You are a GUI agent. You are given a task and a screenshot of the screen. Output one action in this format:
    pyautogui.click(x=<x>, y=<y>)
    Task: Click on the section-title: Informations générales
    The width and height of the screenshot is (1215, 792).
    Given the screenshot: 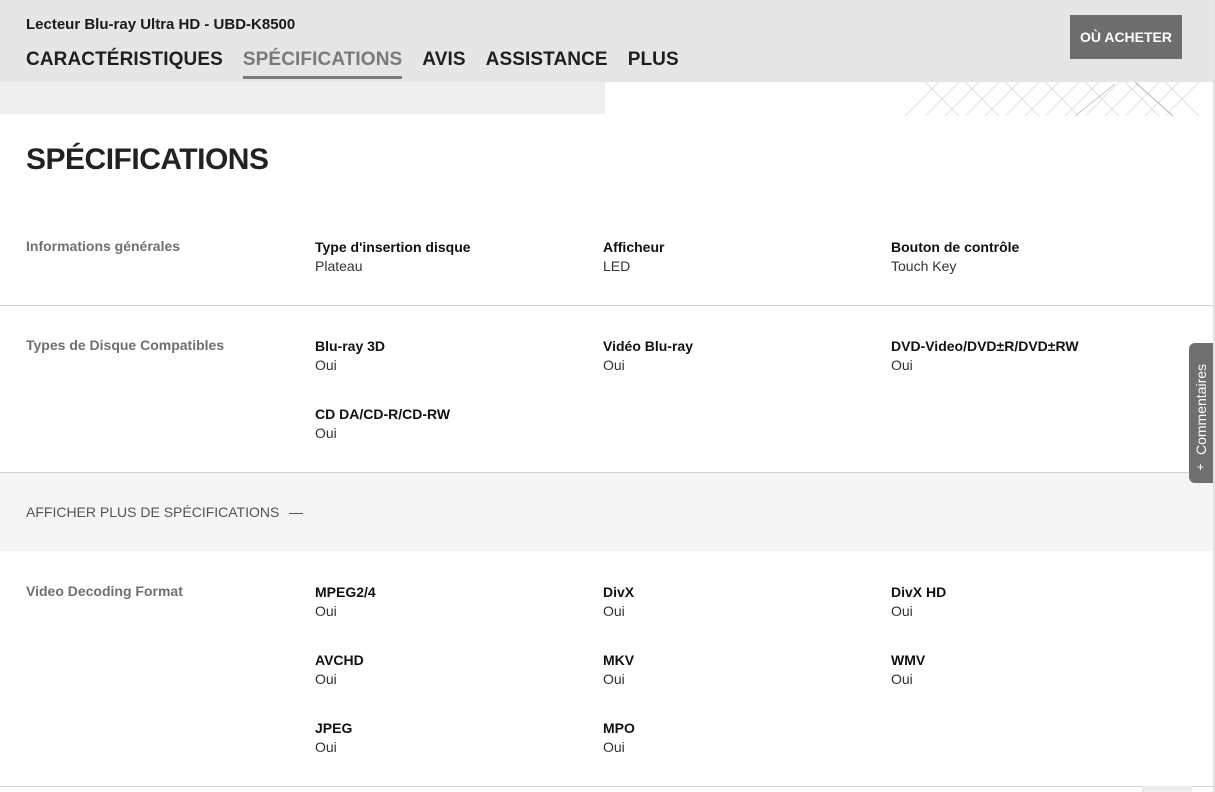 What is the action you would take?
    pyautogui.click(x=103, y=246)
    